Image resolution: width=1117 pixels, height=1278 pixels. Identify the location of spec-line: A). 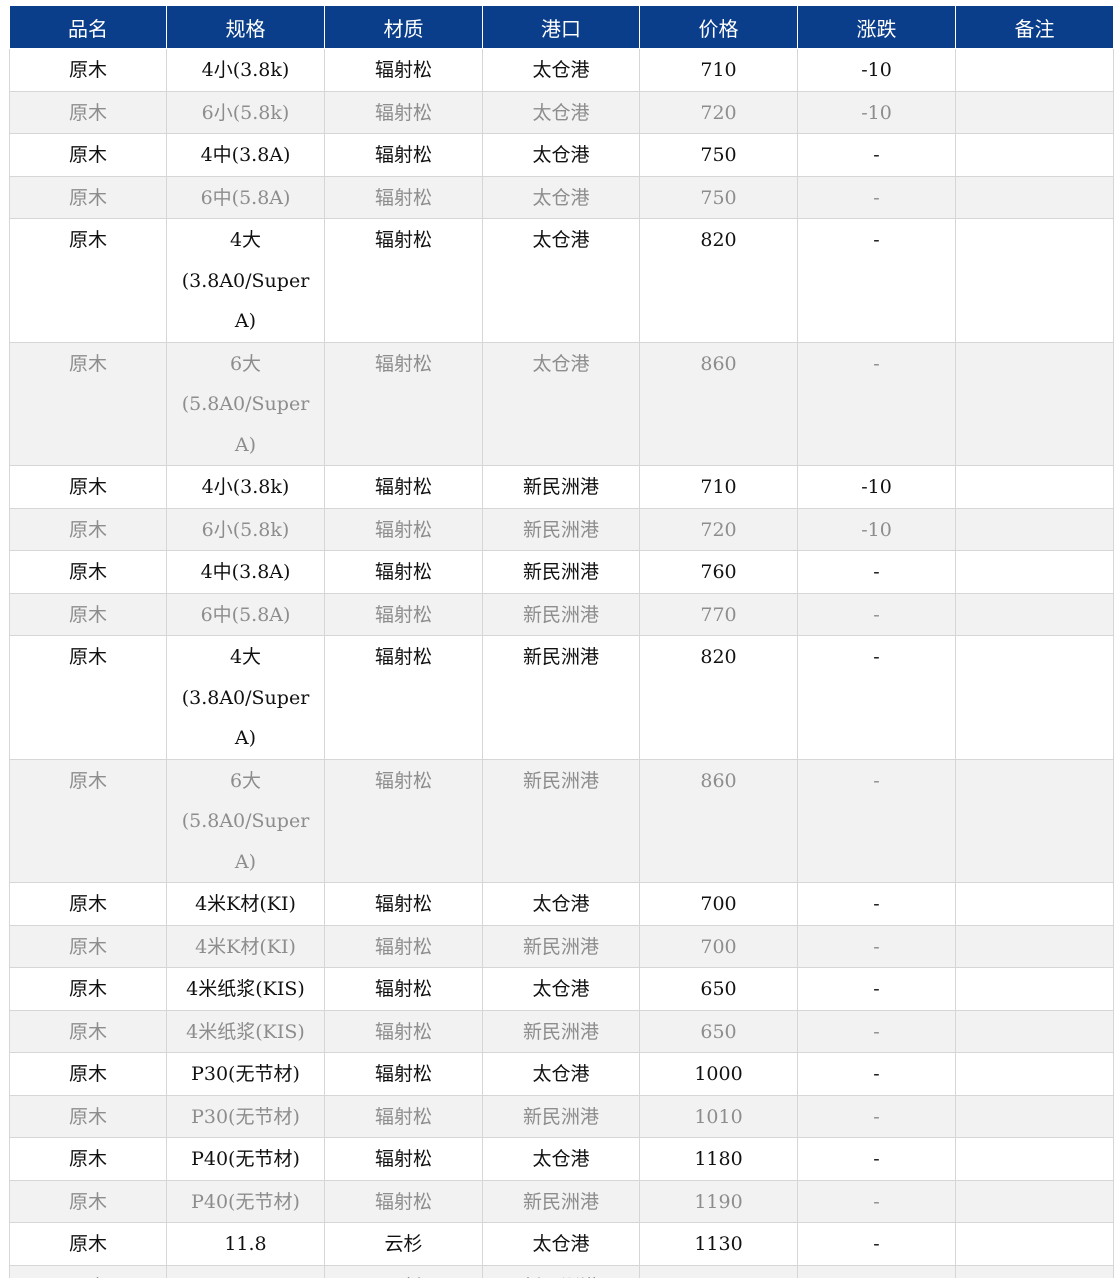
(245, 738).